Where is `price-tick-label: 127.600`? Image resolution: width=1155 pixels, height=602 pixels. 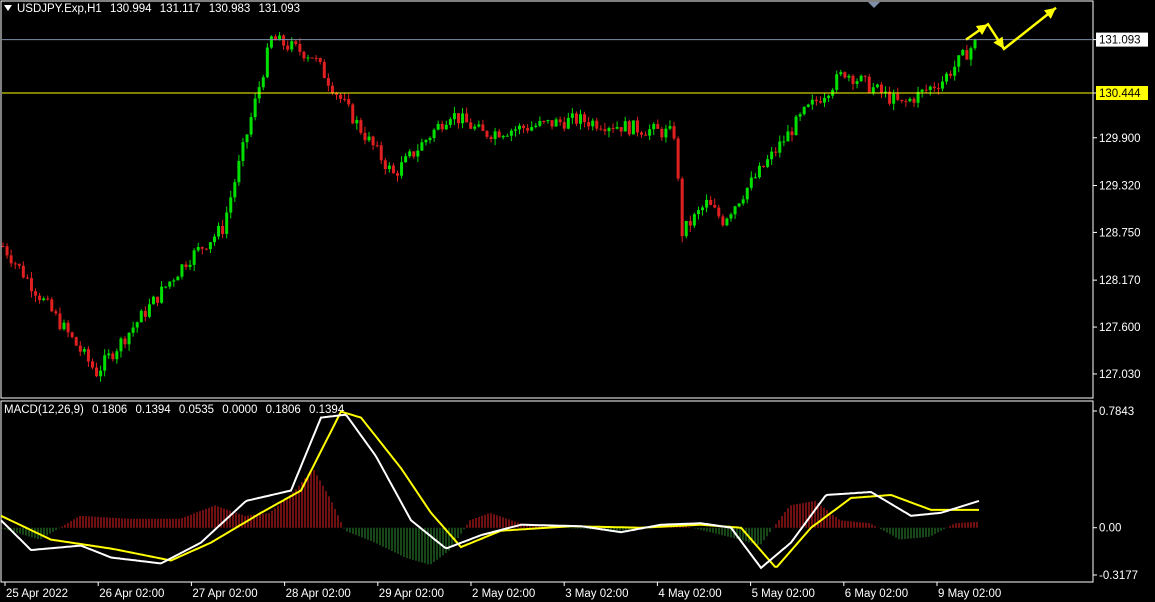
price-tick-label: 127.600 is located at coordinates (1120, 328).